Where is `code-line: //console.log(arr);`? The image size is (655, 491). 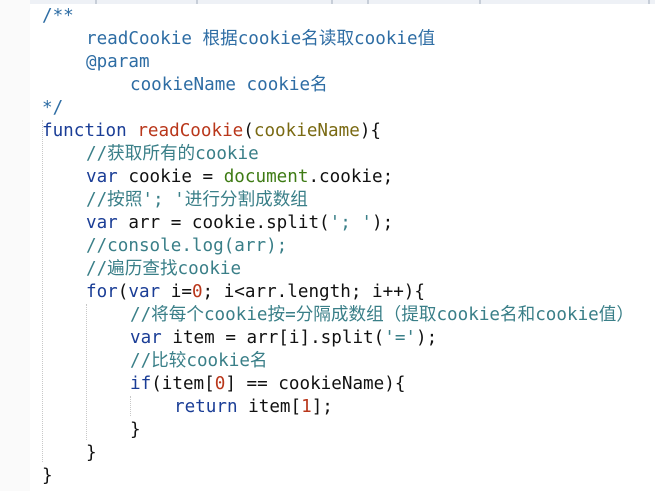
code-line: //console.log(arr); is located at coordinates (186, 246).